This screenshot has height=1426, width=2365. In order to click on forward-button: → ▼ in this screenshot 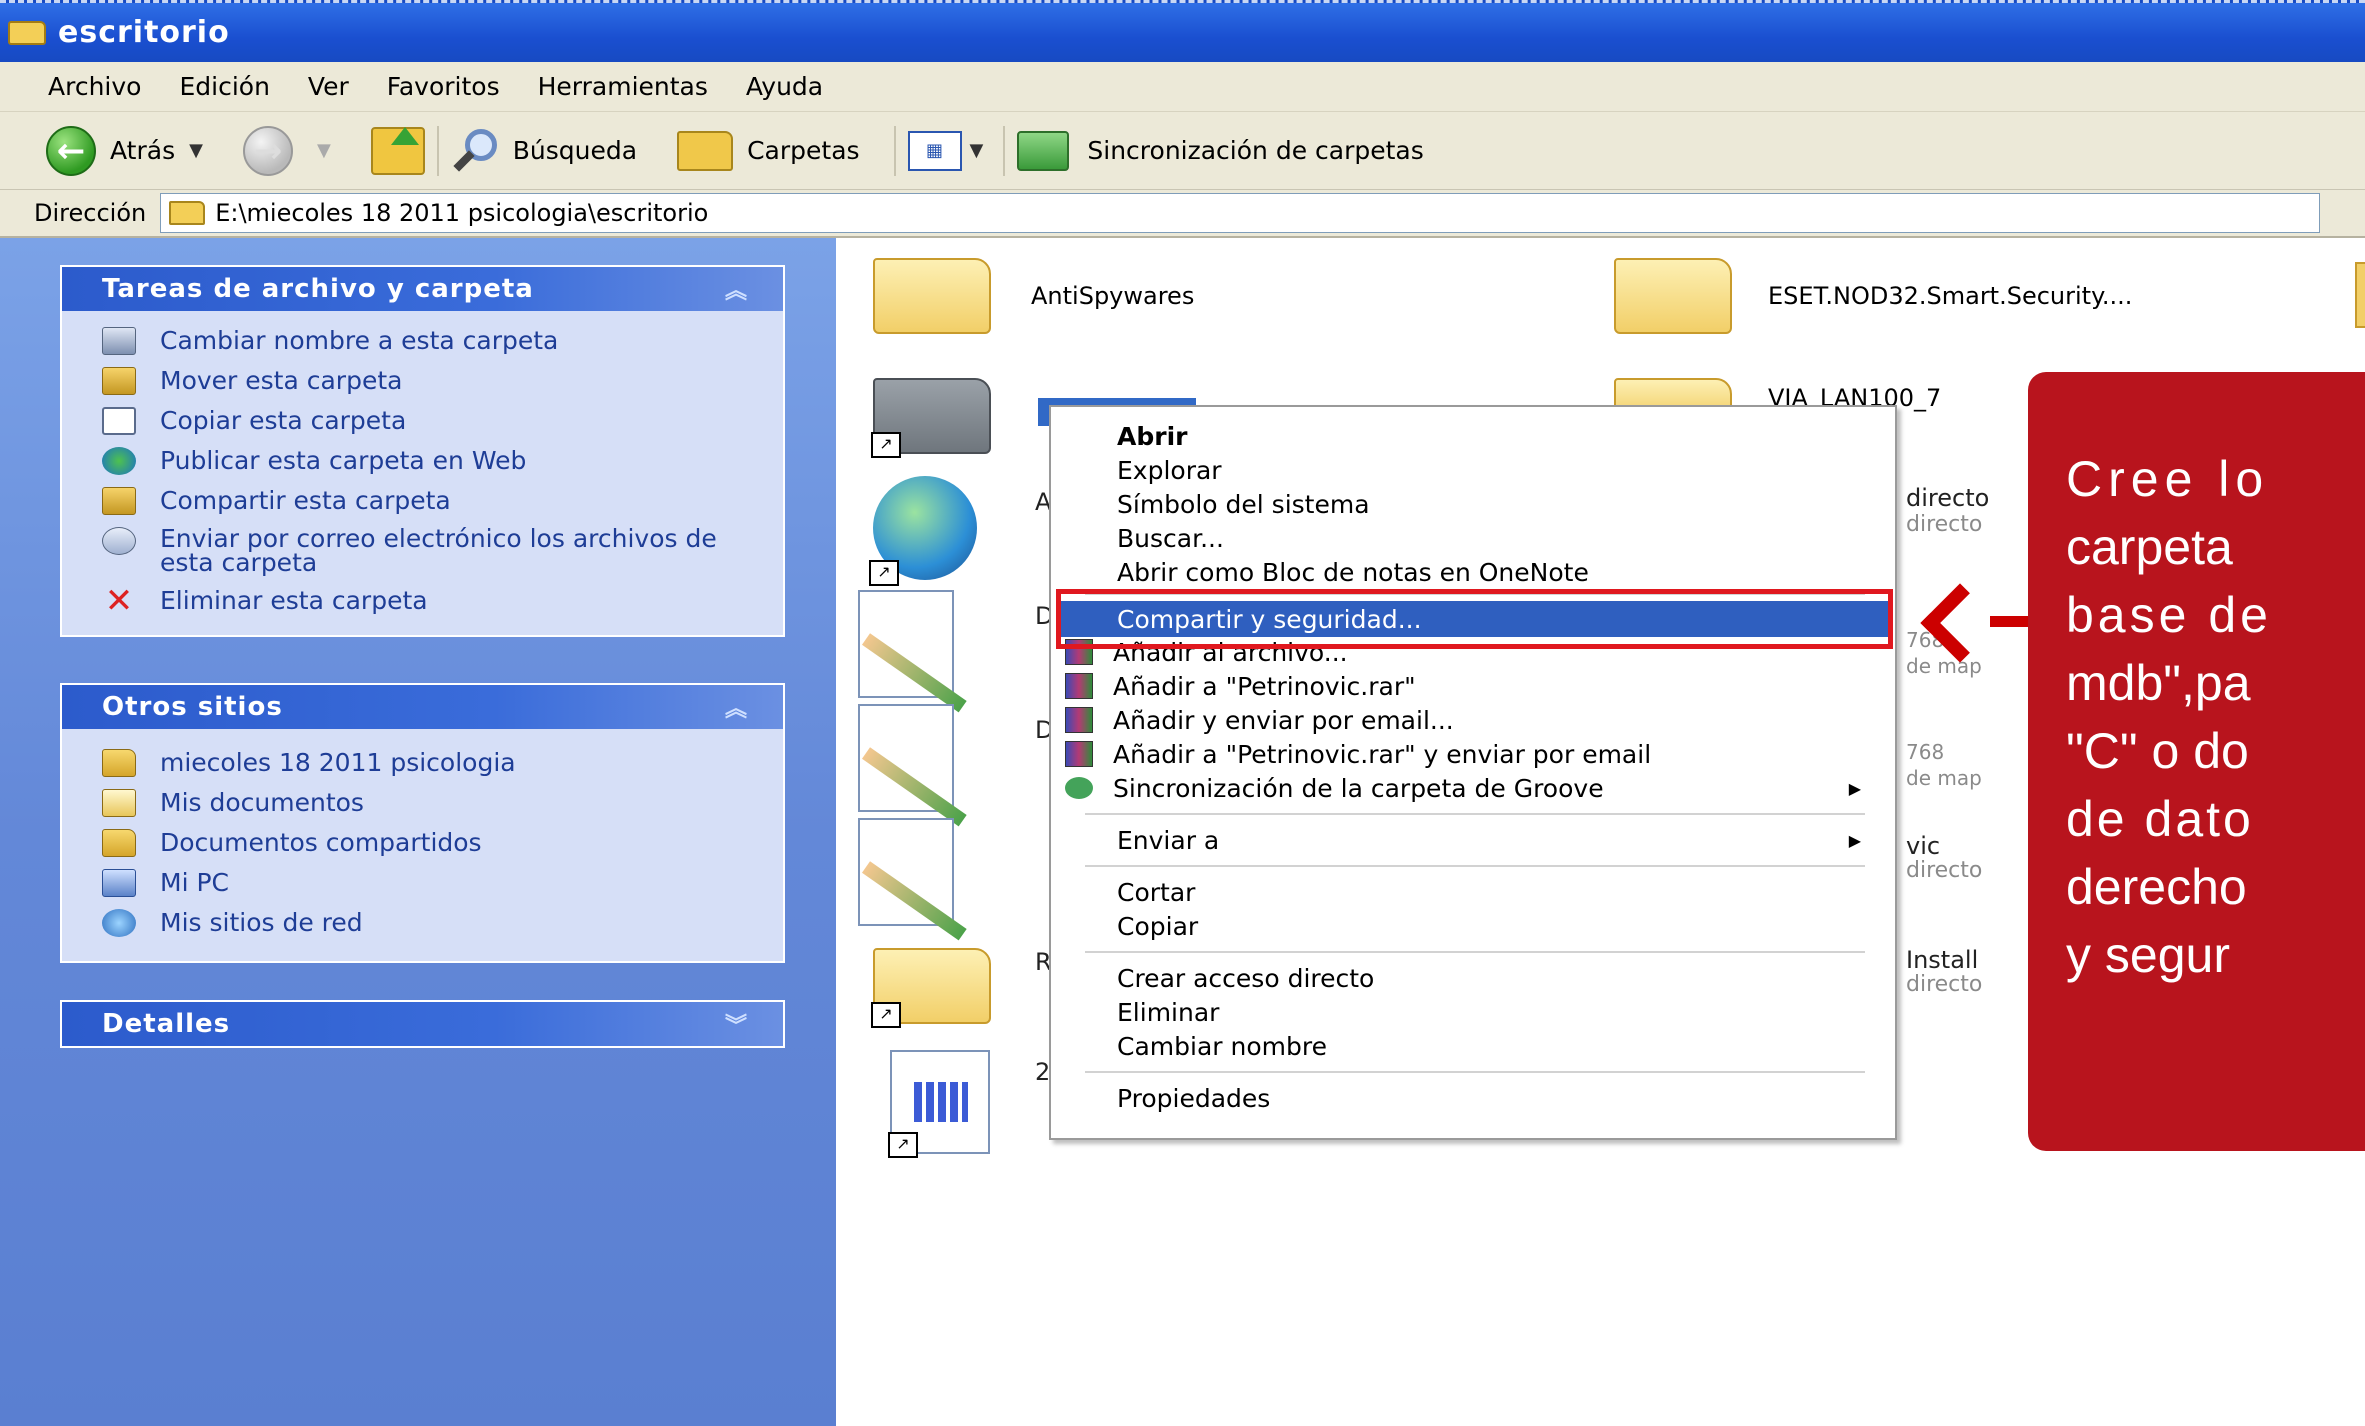, I will do `click(286, 150)`.